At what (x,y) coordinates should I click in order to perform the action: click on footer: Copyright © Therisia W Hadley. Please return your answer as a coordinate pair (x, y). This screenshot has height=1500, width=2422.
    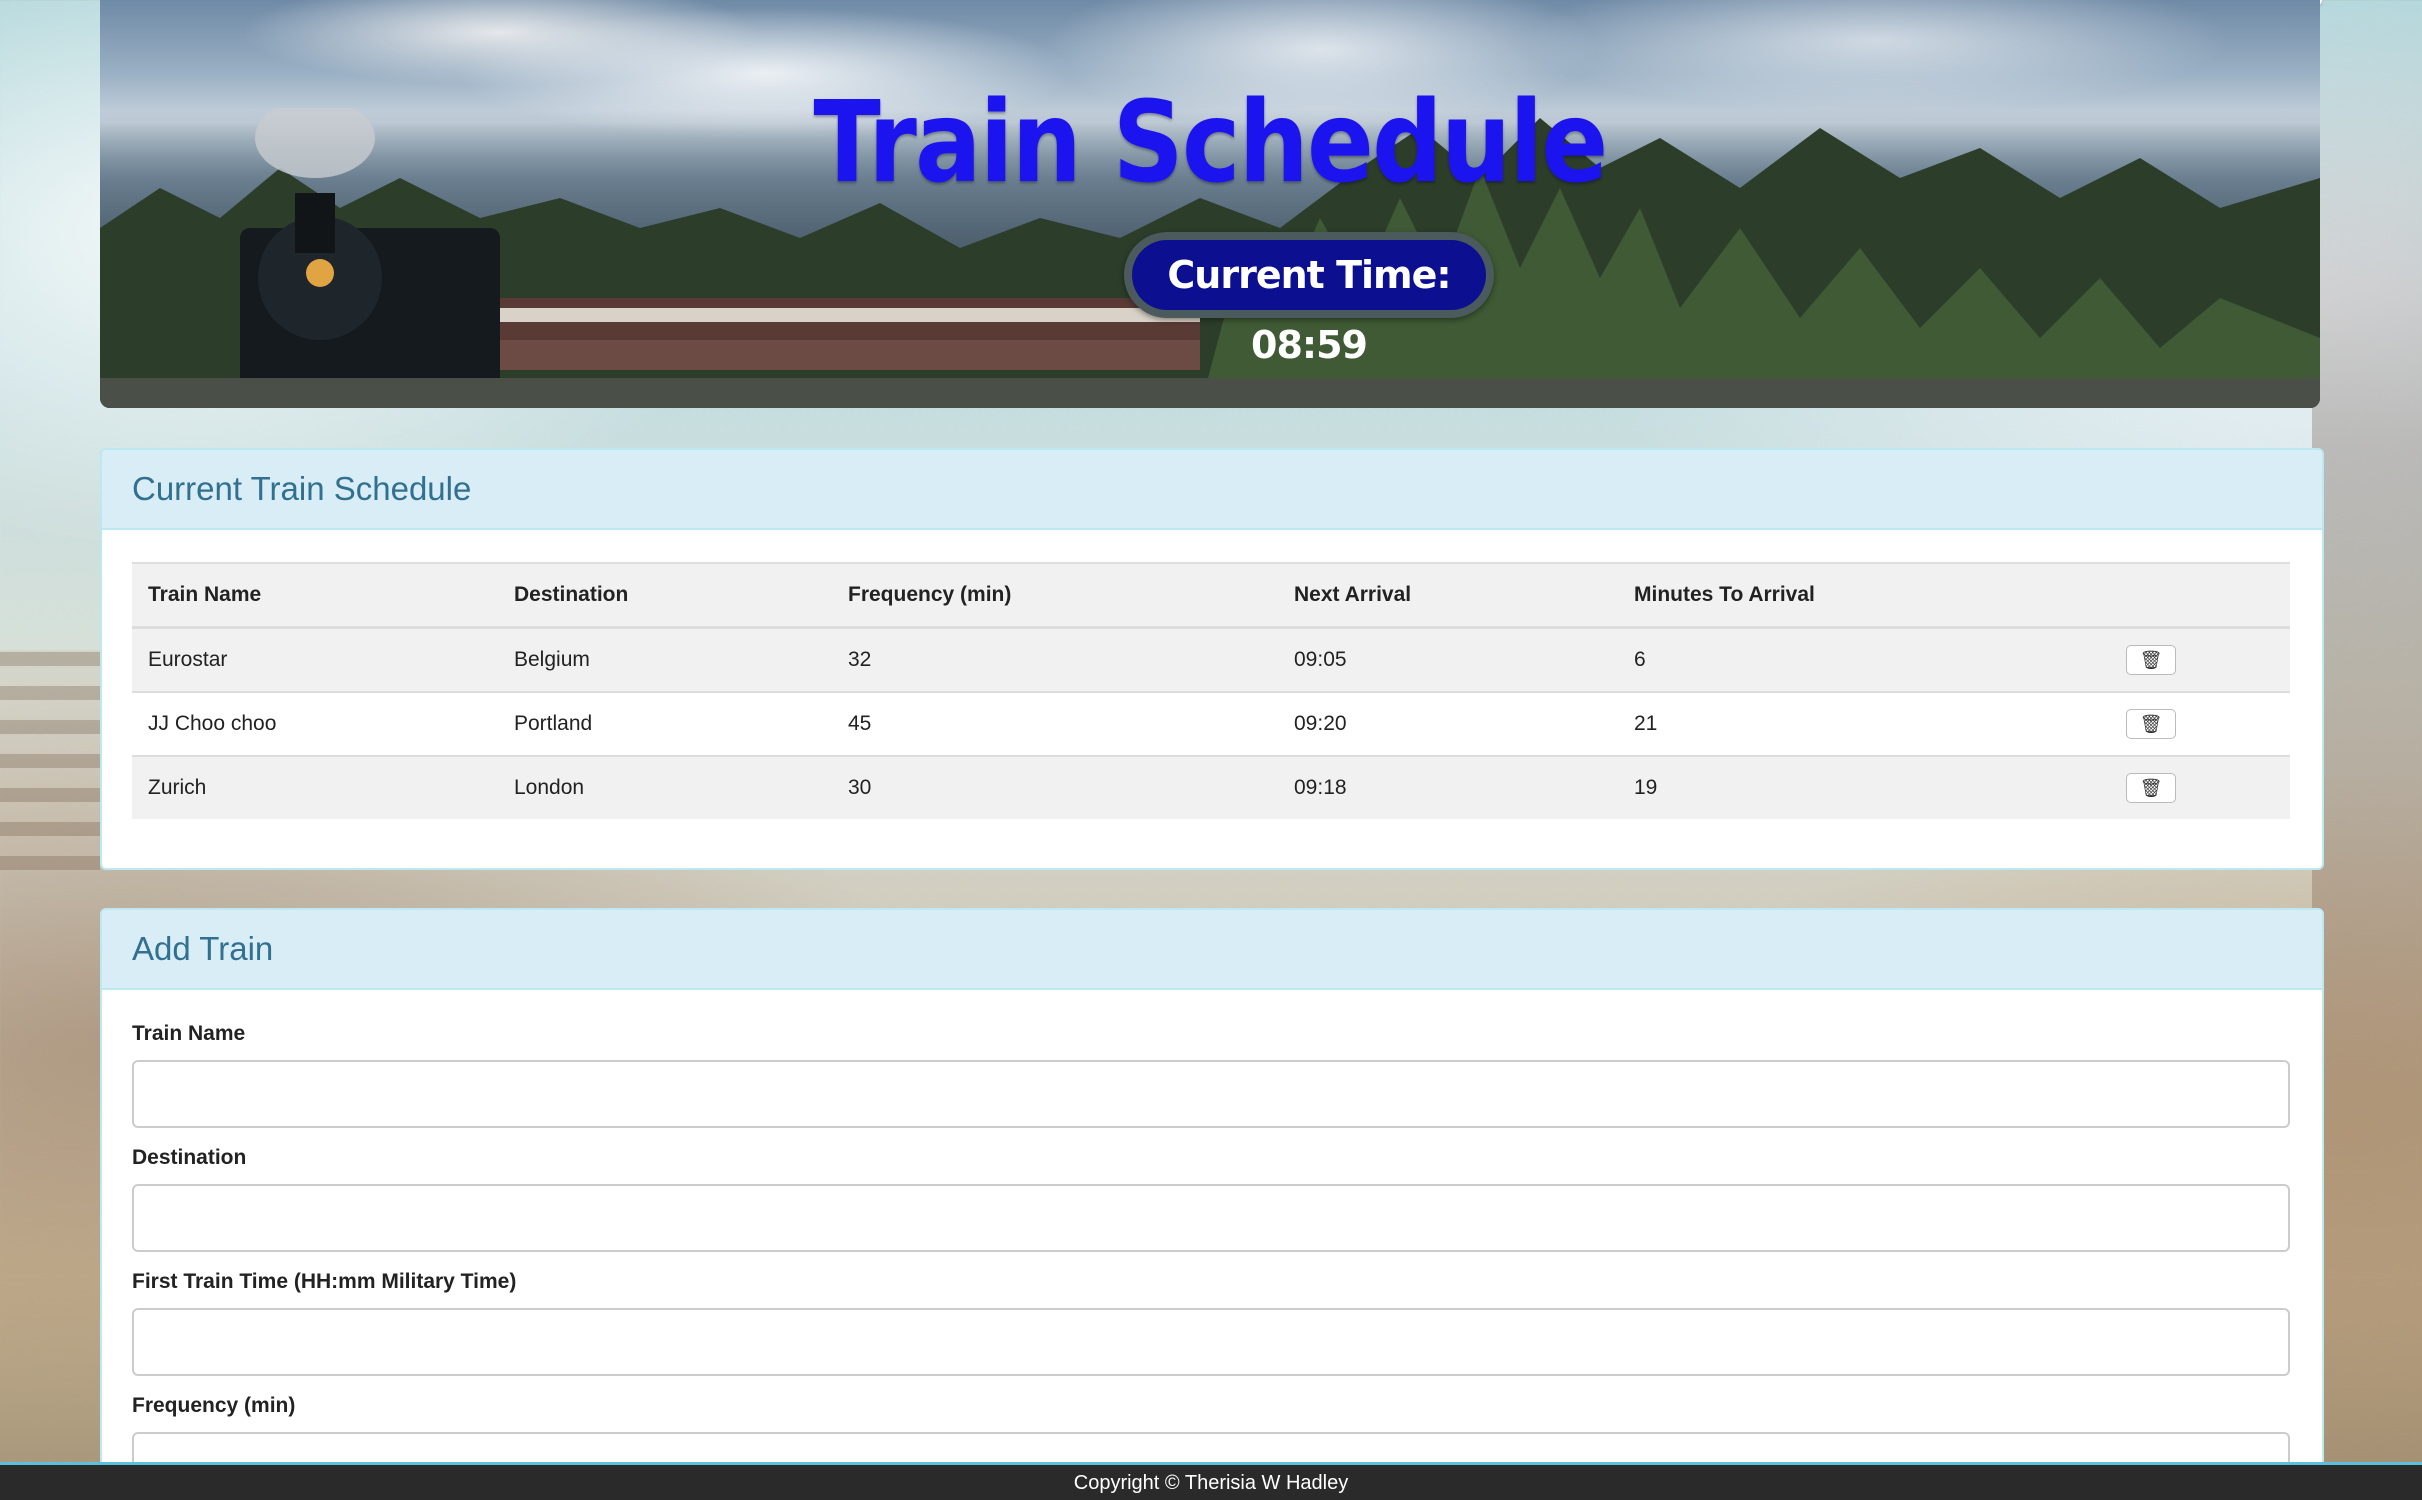
    Looking at the image, I should click on (1211, 1481).